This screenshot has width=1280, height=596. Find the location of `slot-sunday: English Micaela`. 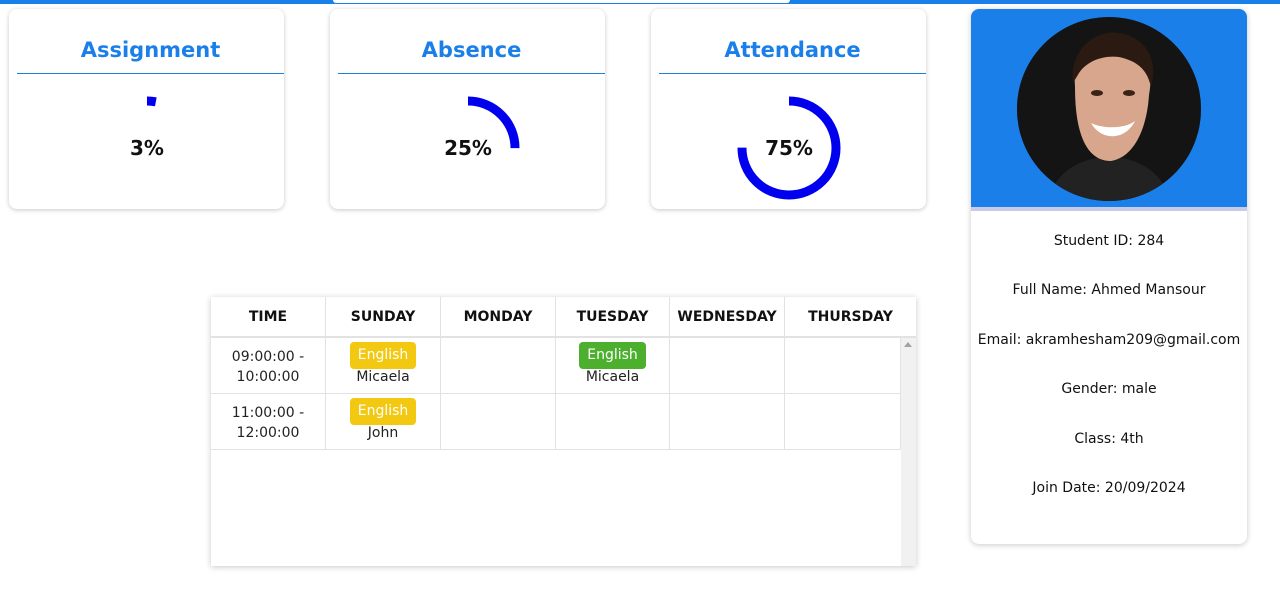

slot-sunday: English Micaela is located at coordinates (383, 365).